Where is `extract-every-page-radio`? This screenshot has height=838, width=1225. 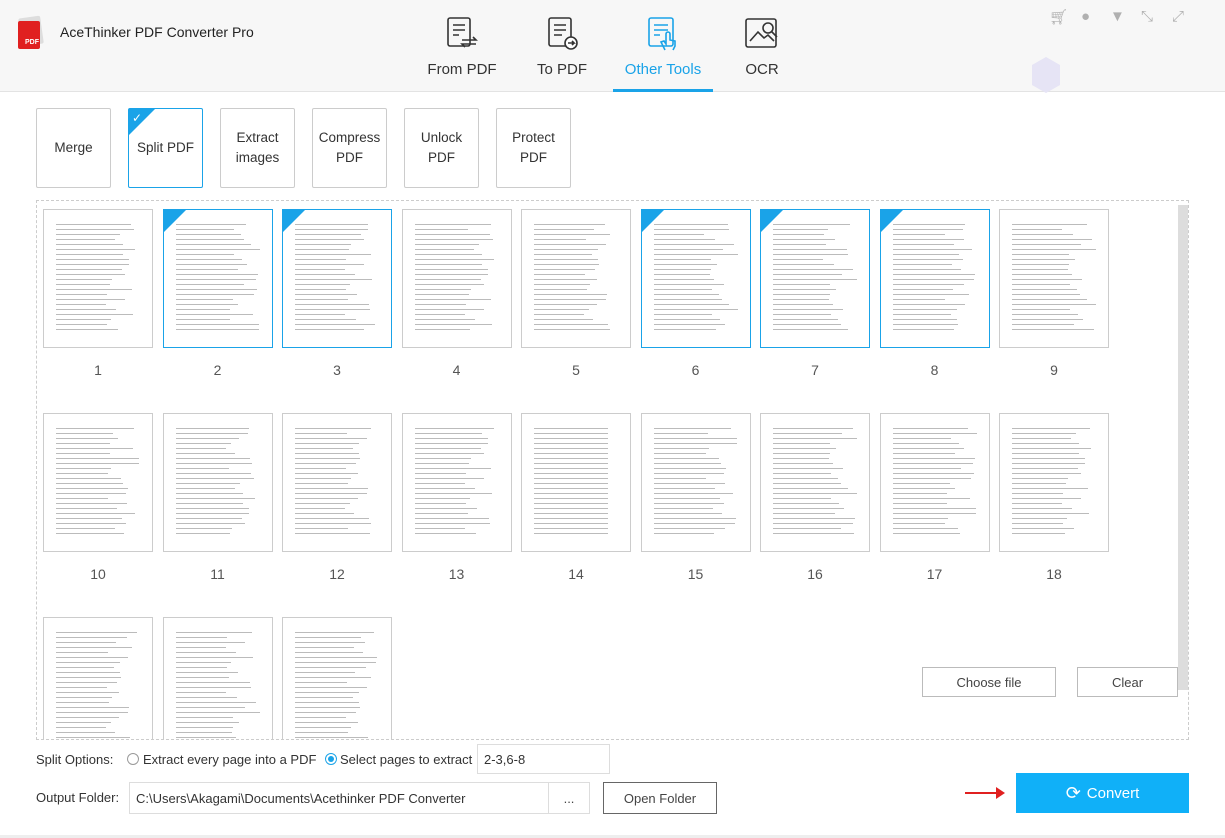 extract-every-page-radio is located at coordinates (133, 759).